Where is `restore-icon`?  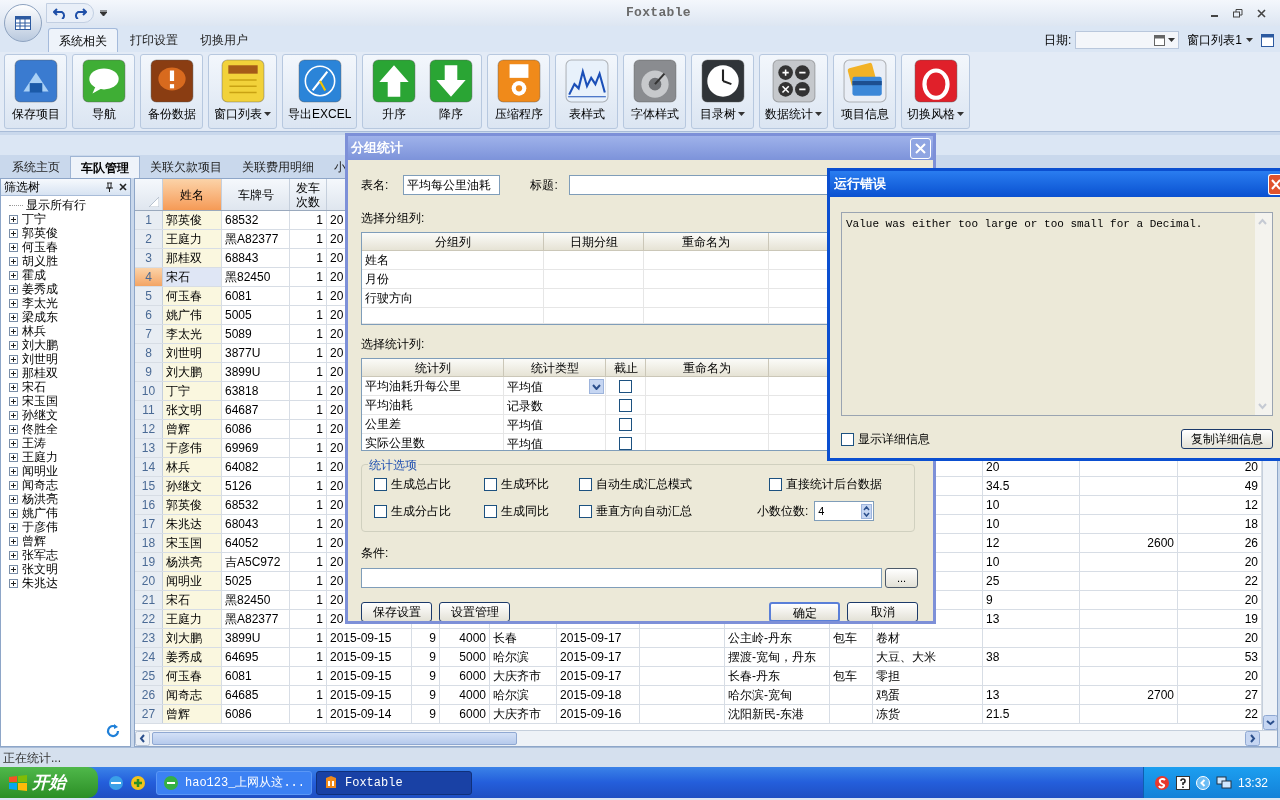 restore-icon is located at coordinates (1238, 13).